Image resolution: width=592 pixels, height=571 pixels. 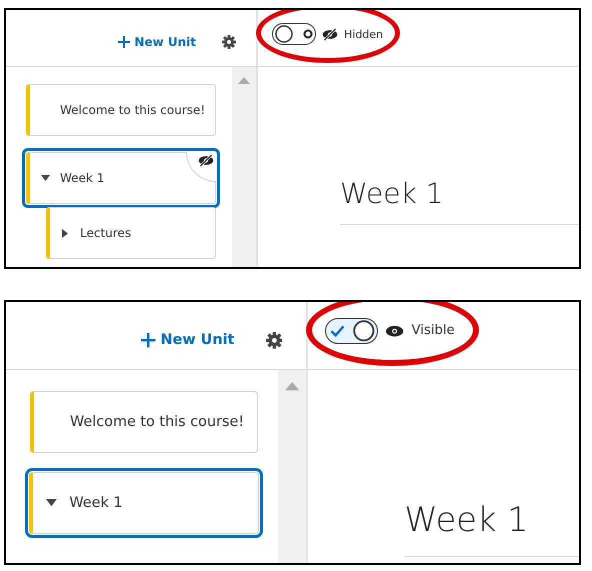 What do you see at coordinates (364, 34) in the screenshot?
I see `visibility-label: Hidden` at bounding box center [364, 34].